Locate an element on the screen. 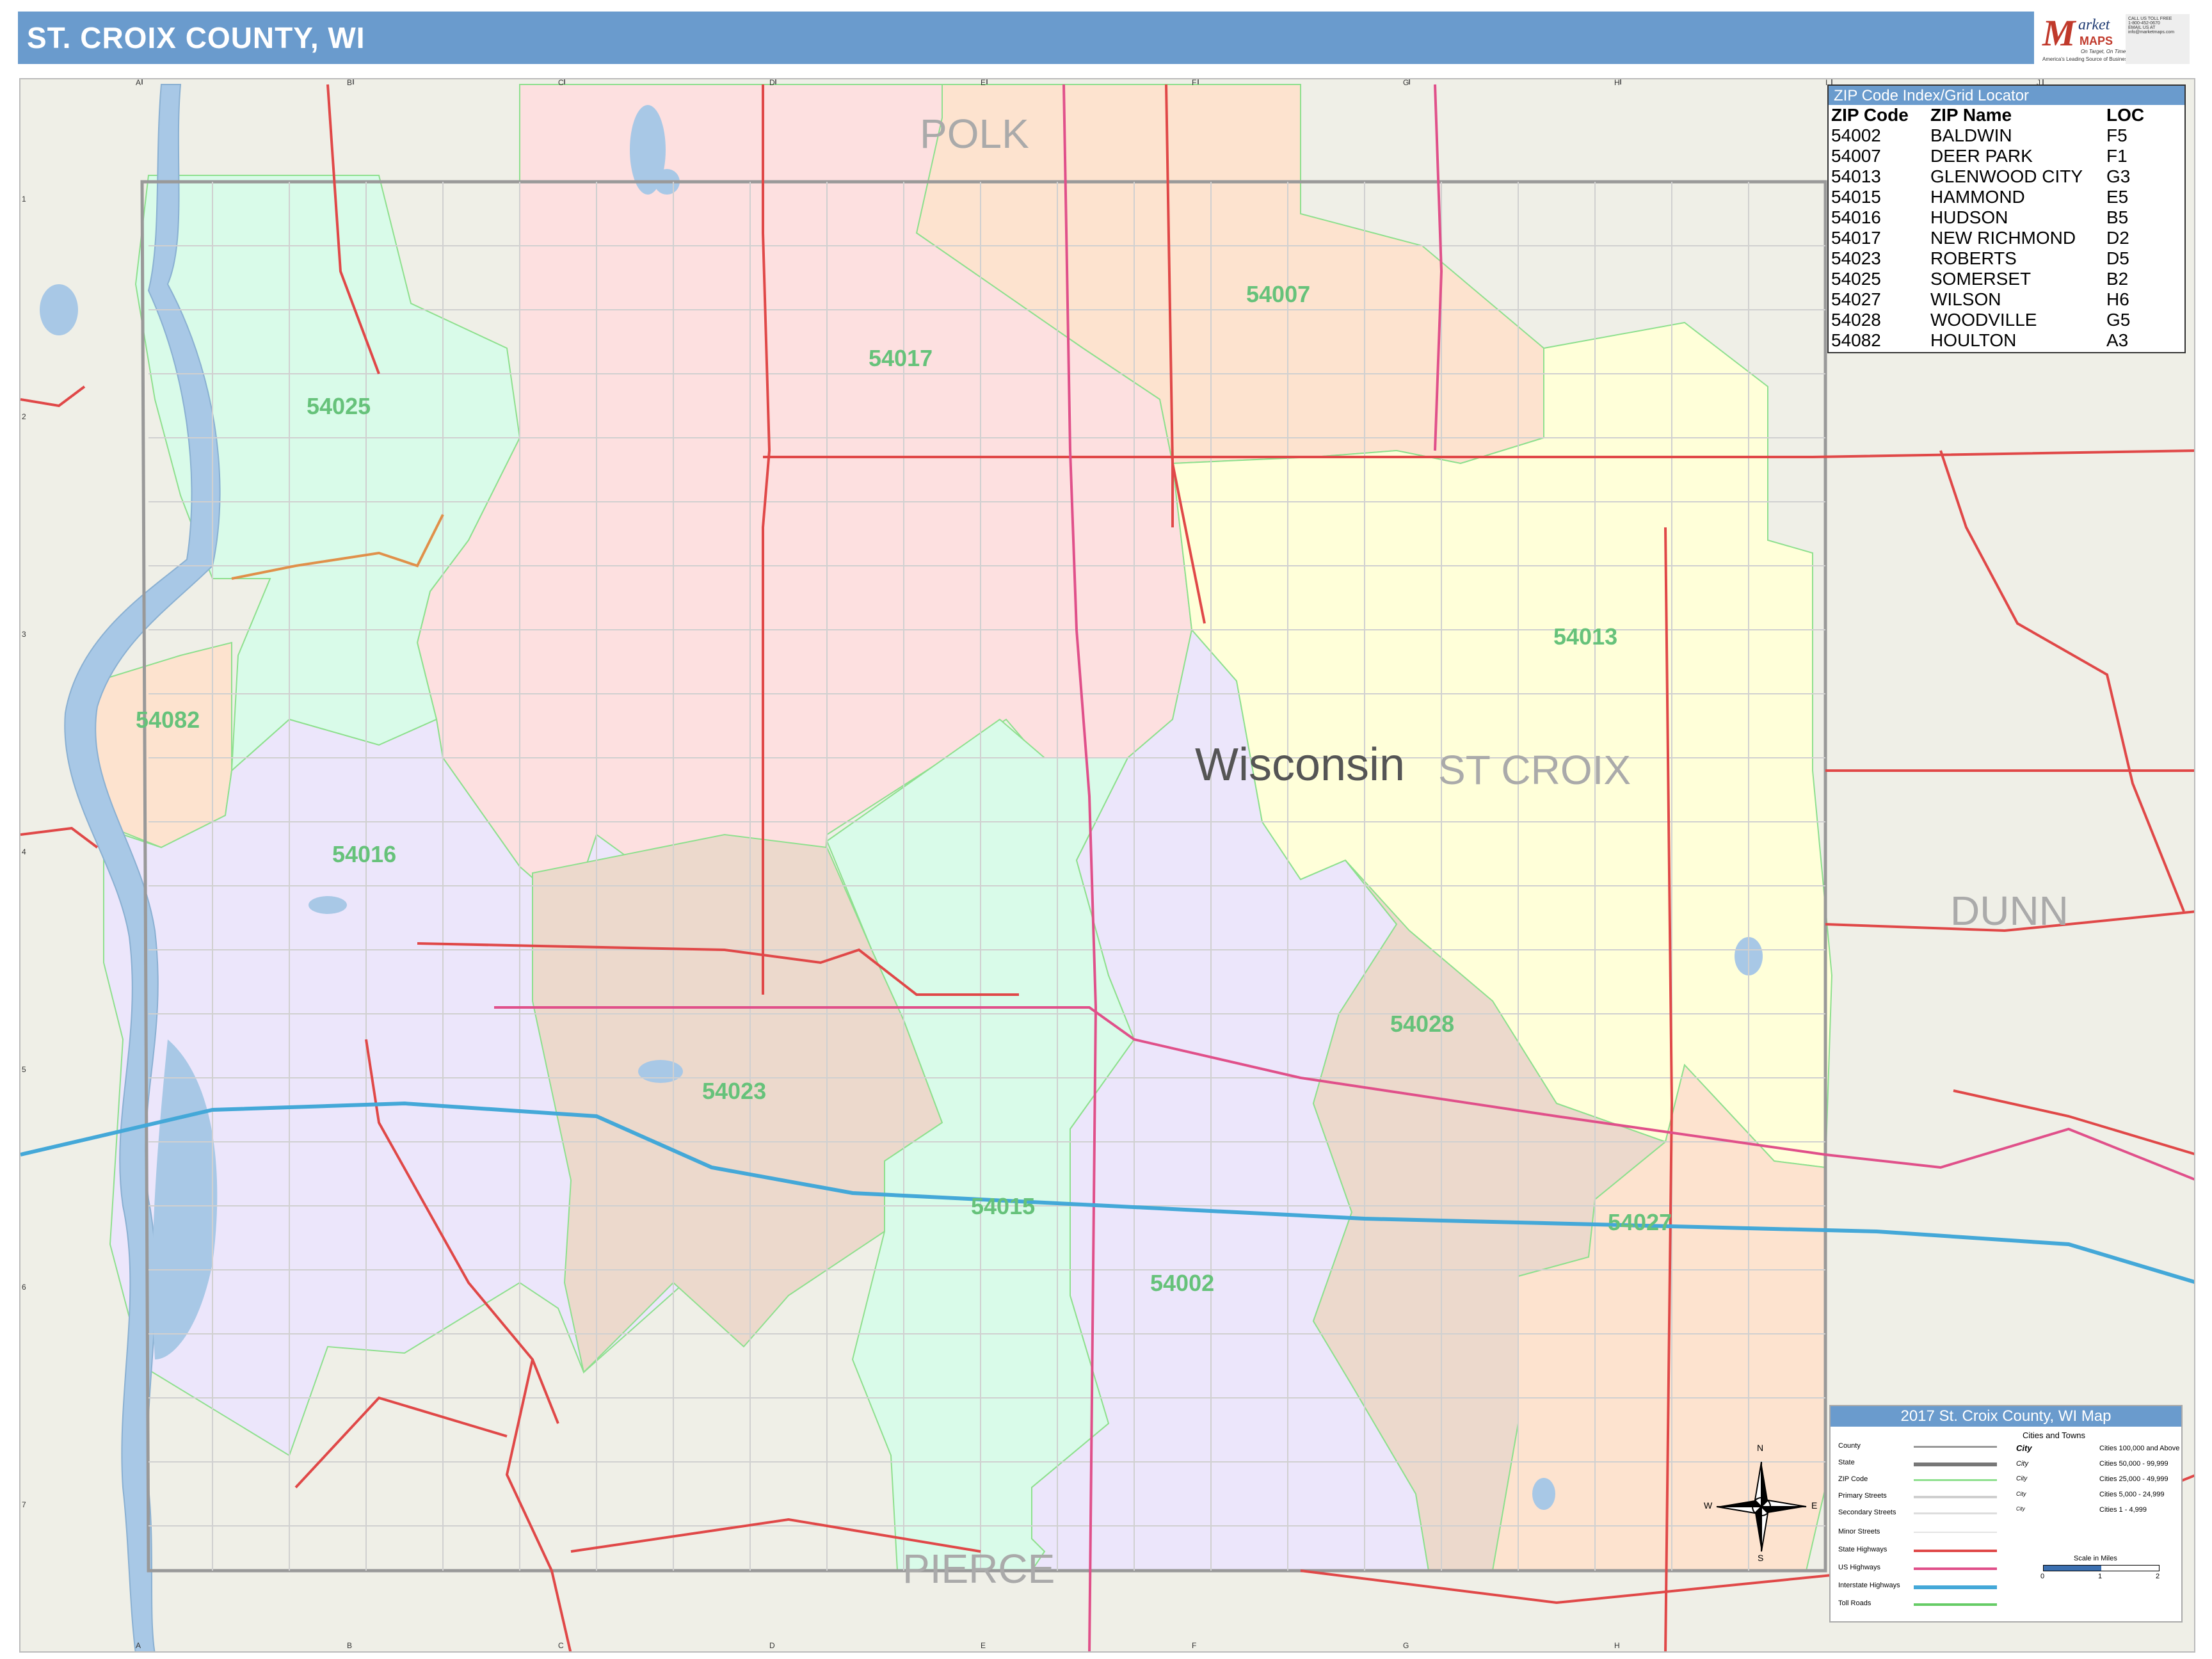  legend-item: US Highways is located at coordinates (1859, 1567).